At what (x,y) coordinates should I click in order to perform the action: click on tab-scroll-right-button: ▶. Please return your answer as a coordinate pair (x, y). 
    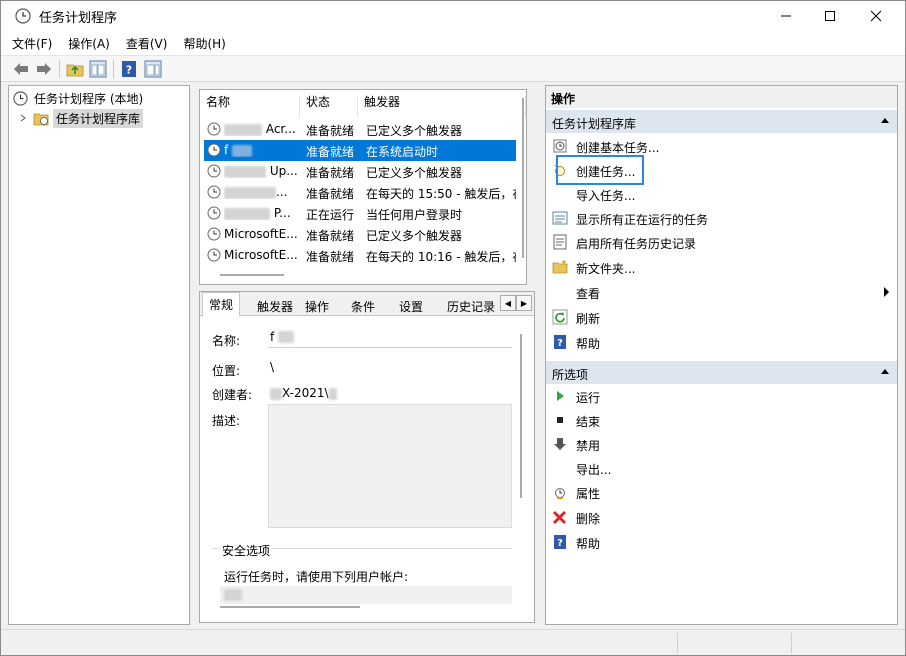
    Looking at the image, I should click on (524, 303).